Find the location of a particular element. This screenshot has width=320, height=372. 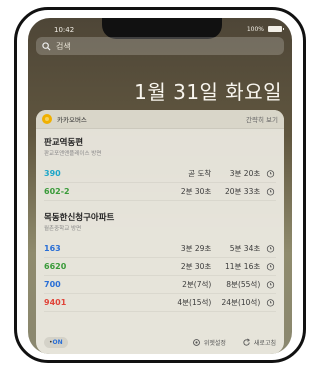

refresh-icon is located at coordinates (246, 342).